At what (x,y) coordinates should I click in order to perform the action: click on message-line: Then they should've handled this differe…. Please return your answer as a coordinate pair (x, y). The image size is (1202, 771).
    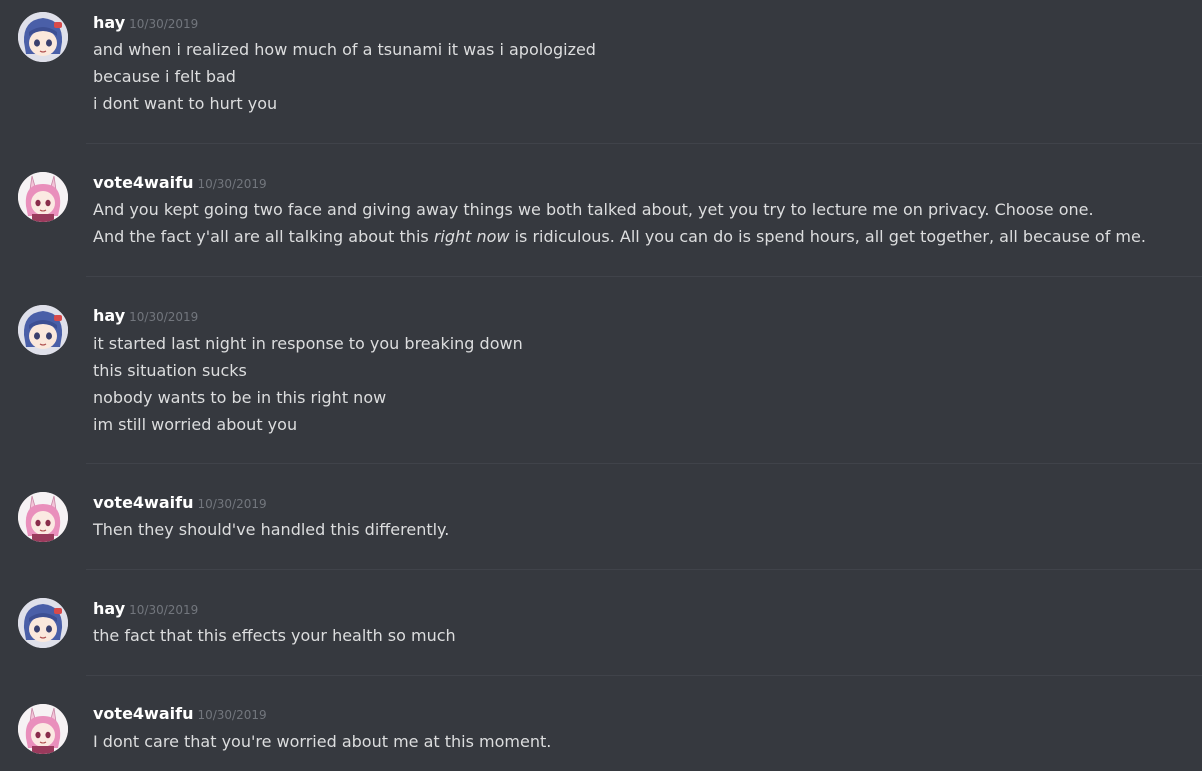
    Looking at the image, I should click on (271, 529).